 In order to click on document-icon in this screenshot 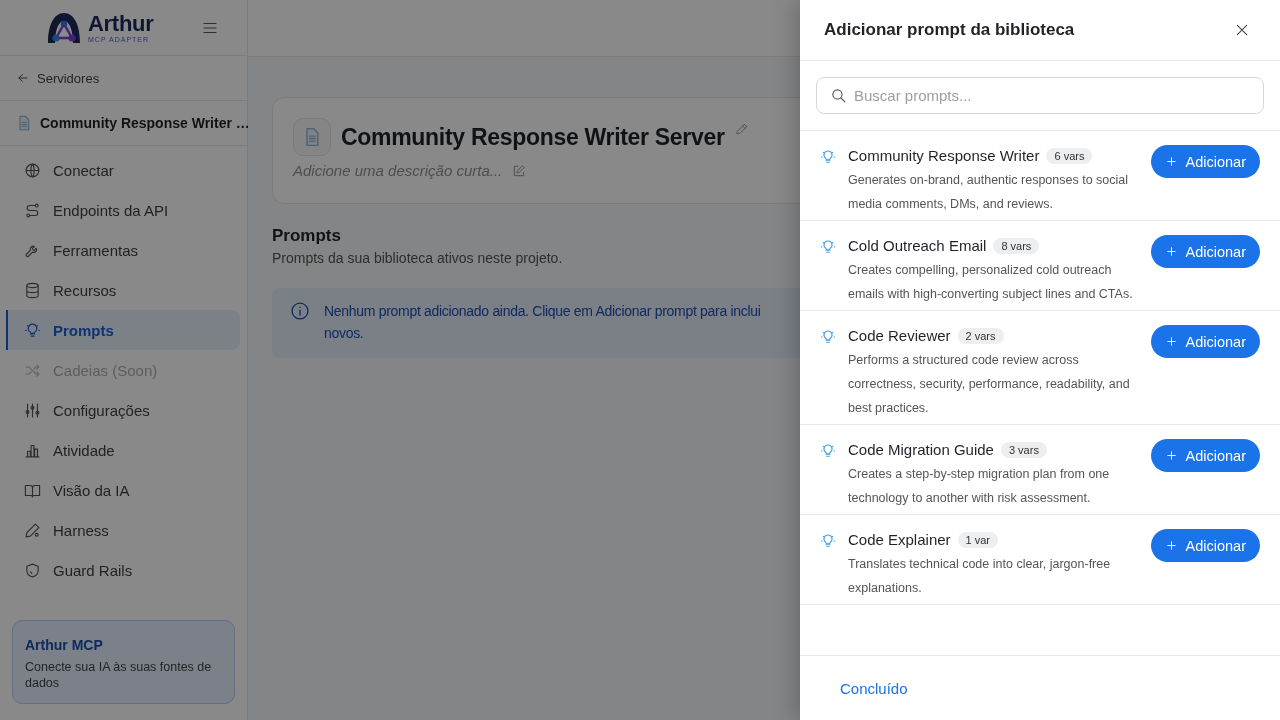, I will do `click(24, 123)`.